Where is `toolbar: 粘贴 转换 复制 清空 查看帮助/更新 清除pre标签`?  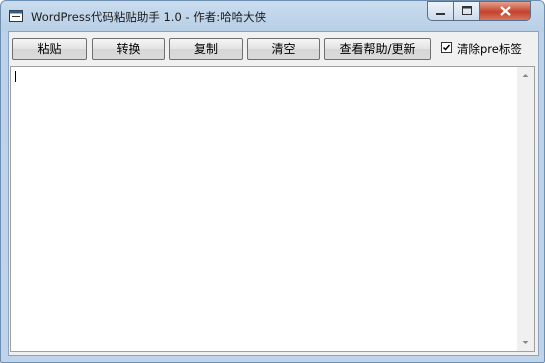
toolbar: 粘贴 转换 复制 清空 查看帮助/更新 清除pre标签 is located at coordinates (273, 49).